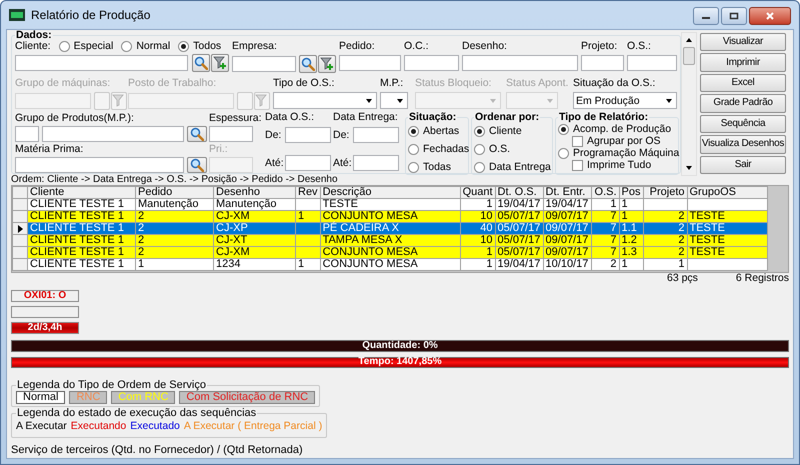 This screenshot has height=465, width=800. Describe the element at coordinates (417, 46) in the screenshot. I see `field-label: O.C.:` at that location.